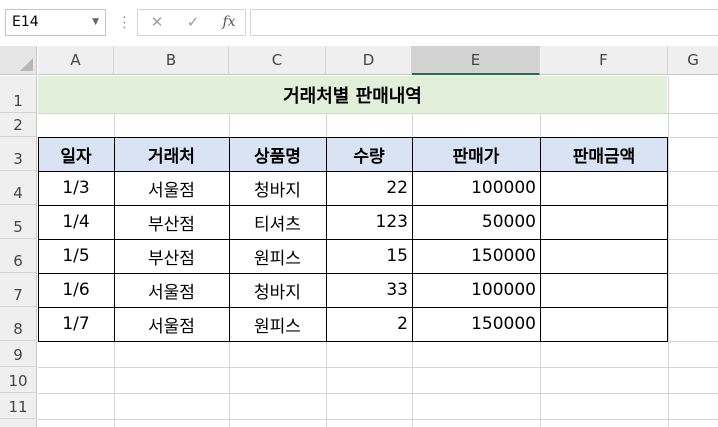  What do you see at coordinates (124, 22) in the screenshot?
I see `drag-handle-icon: ⋮` at bounding box center [124, 22].